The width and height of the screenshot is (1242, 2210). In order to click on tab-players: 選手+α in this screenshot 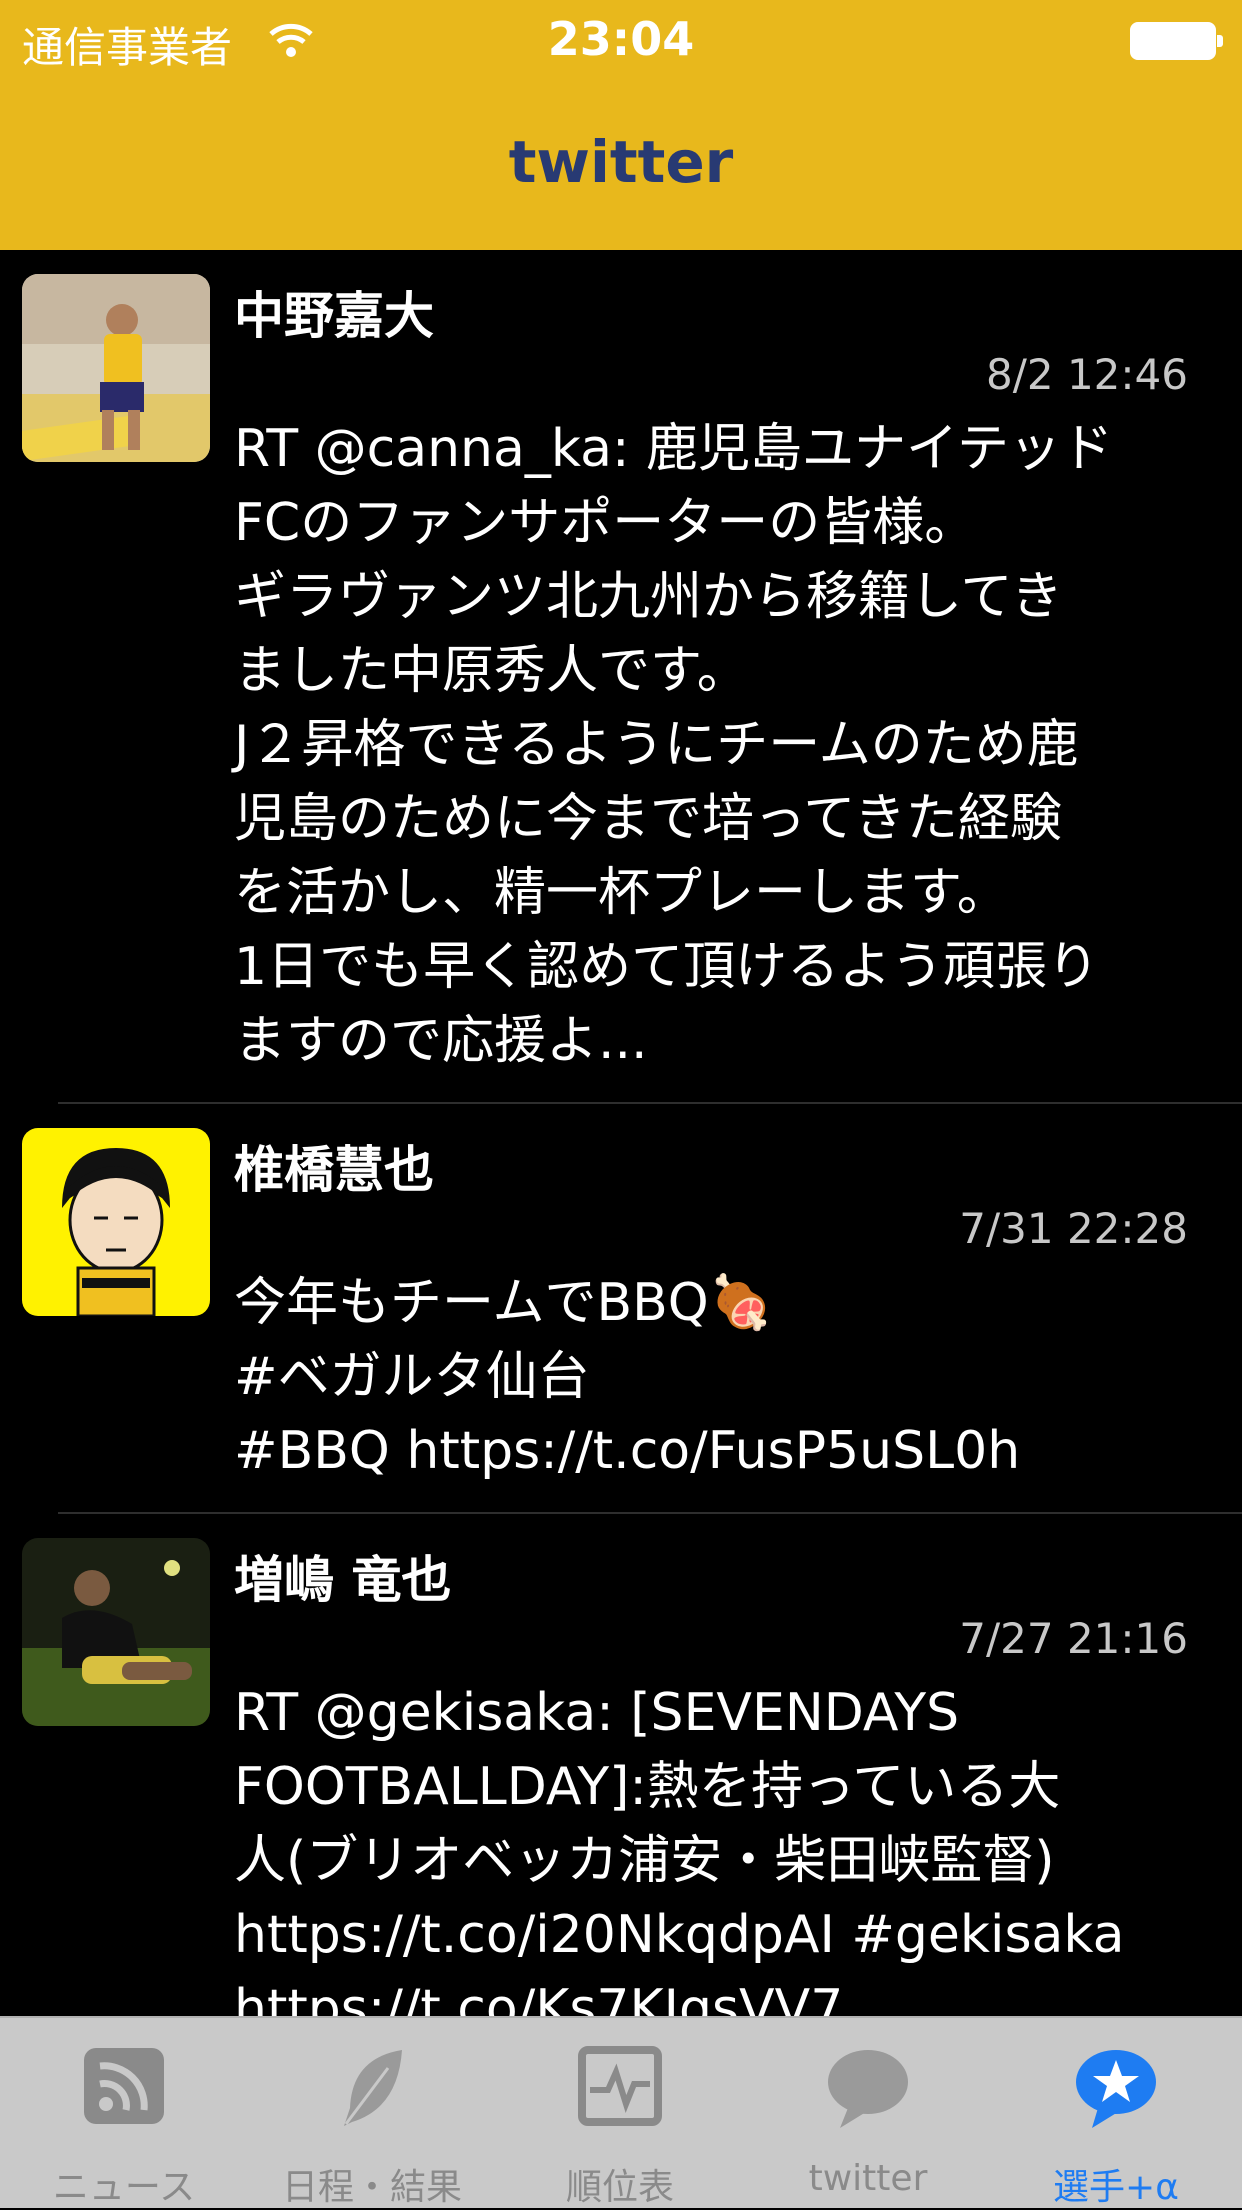, I will do `click(1116, 2114)`.